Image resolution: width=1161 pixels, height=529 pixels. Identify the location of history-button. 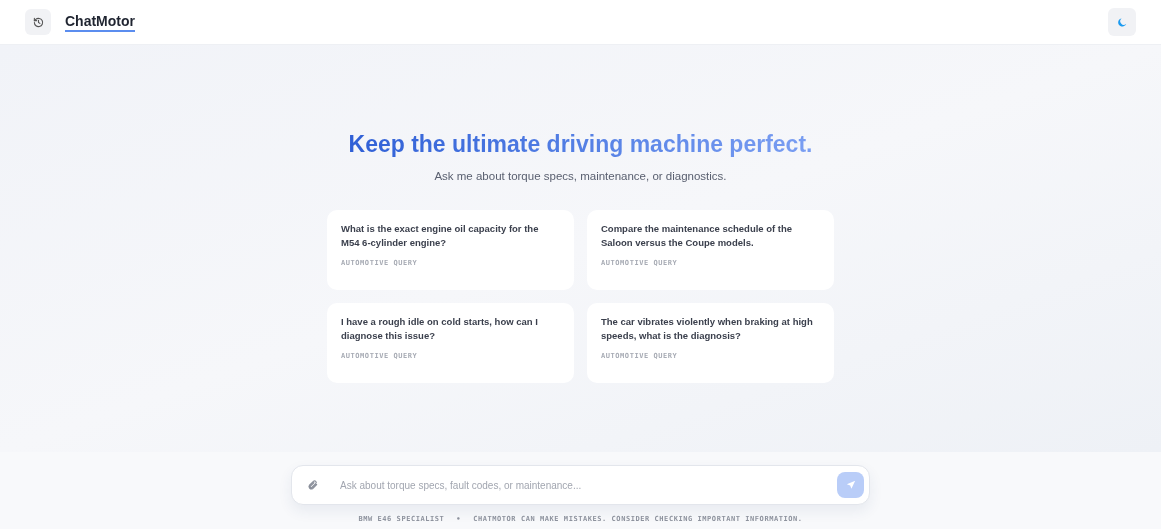
(38, 22).